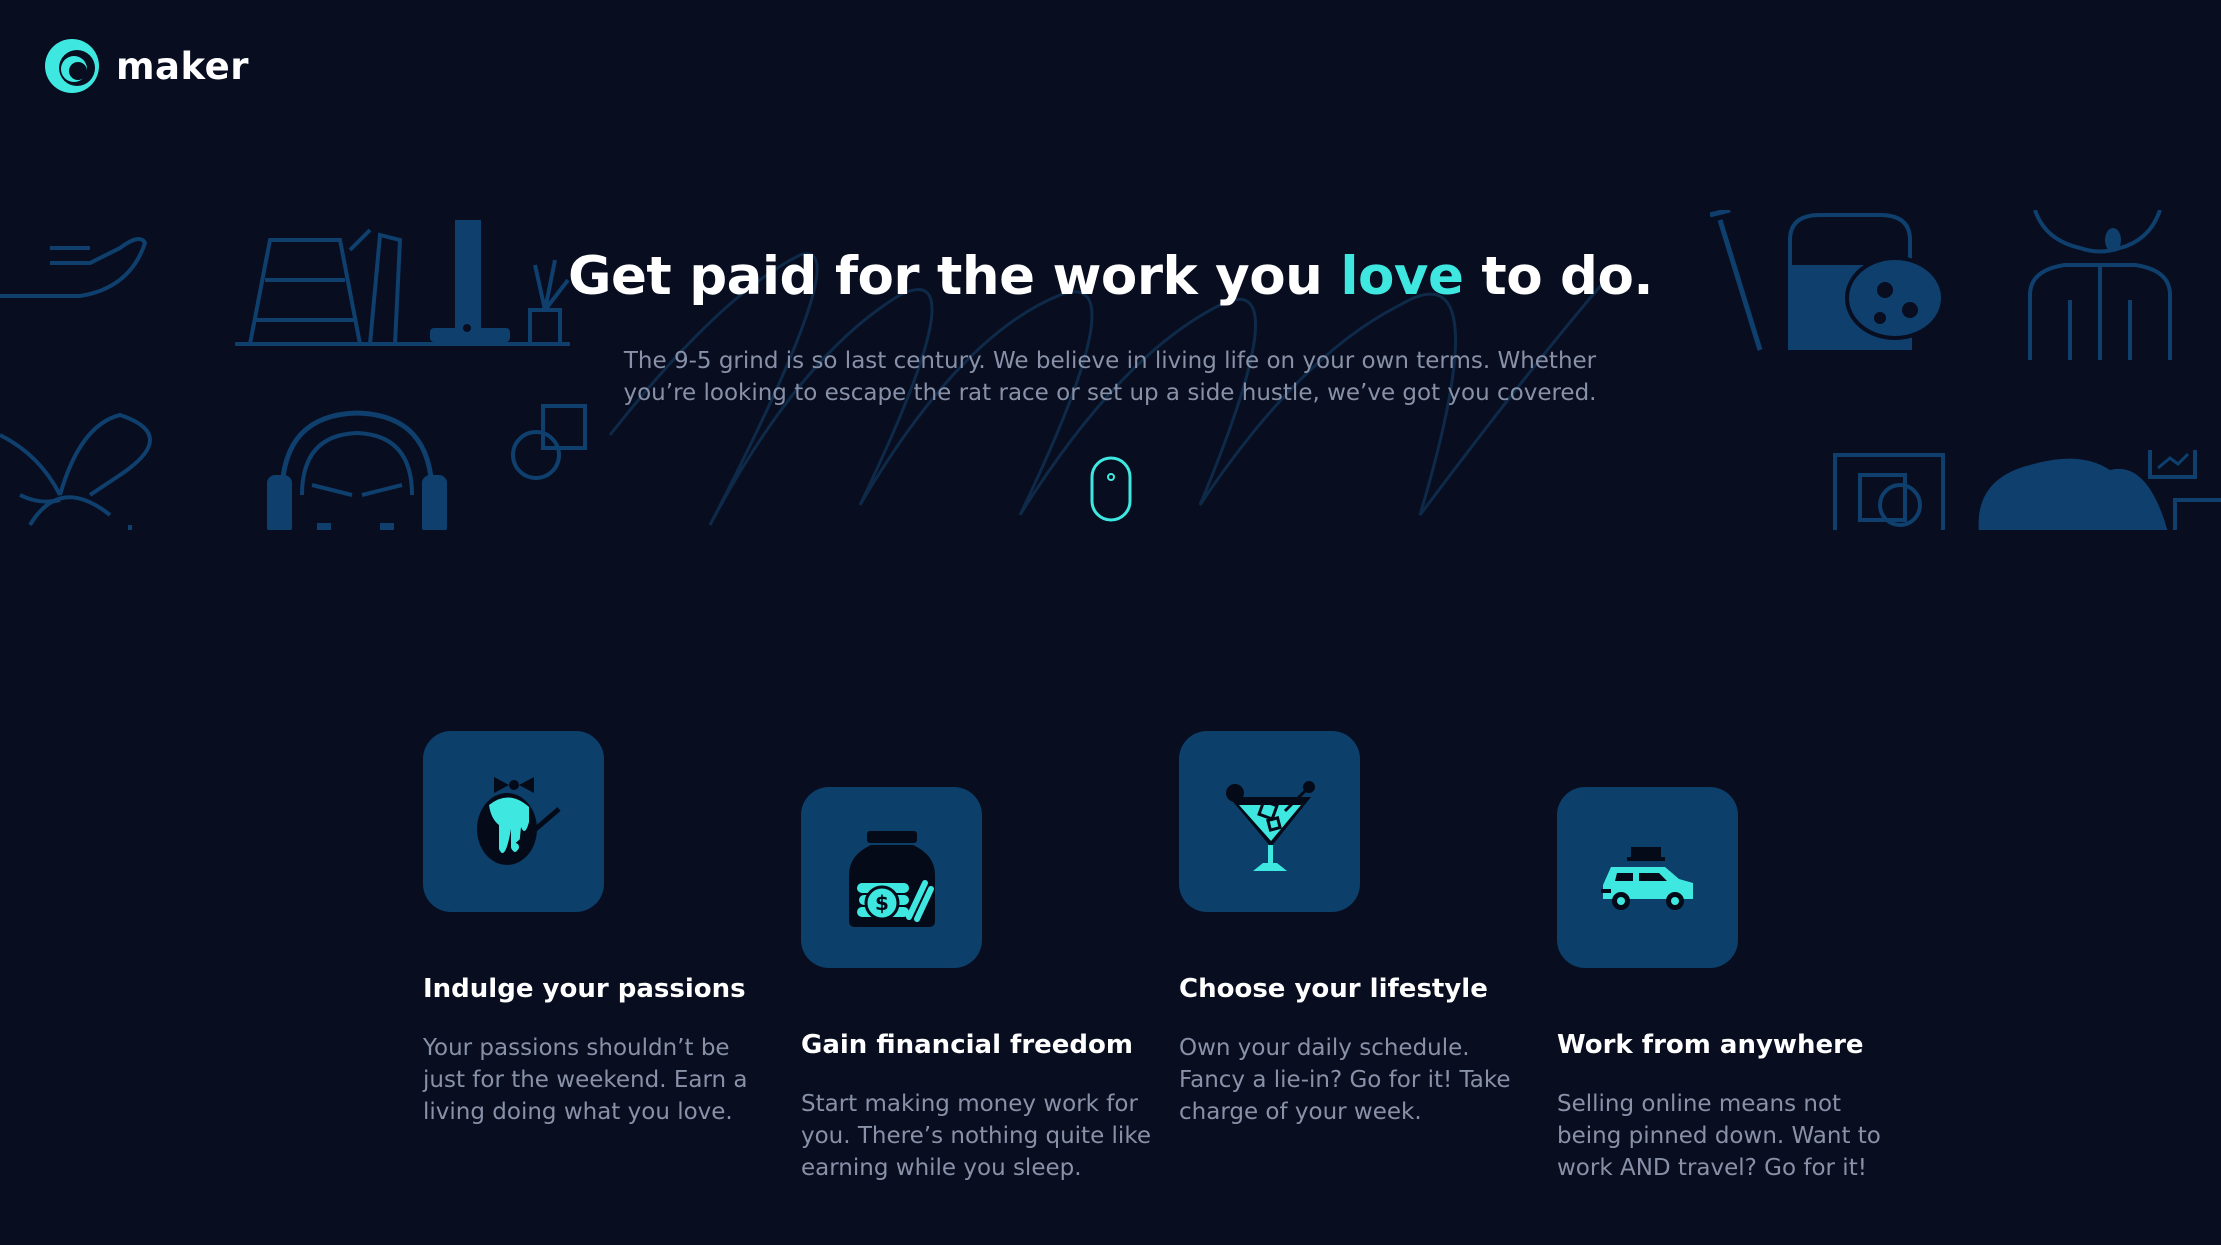  I want to click on rabbit-illustration, so click(76, 471).